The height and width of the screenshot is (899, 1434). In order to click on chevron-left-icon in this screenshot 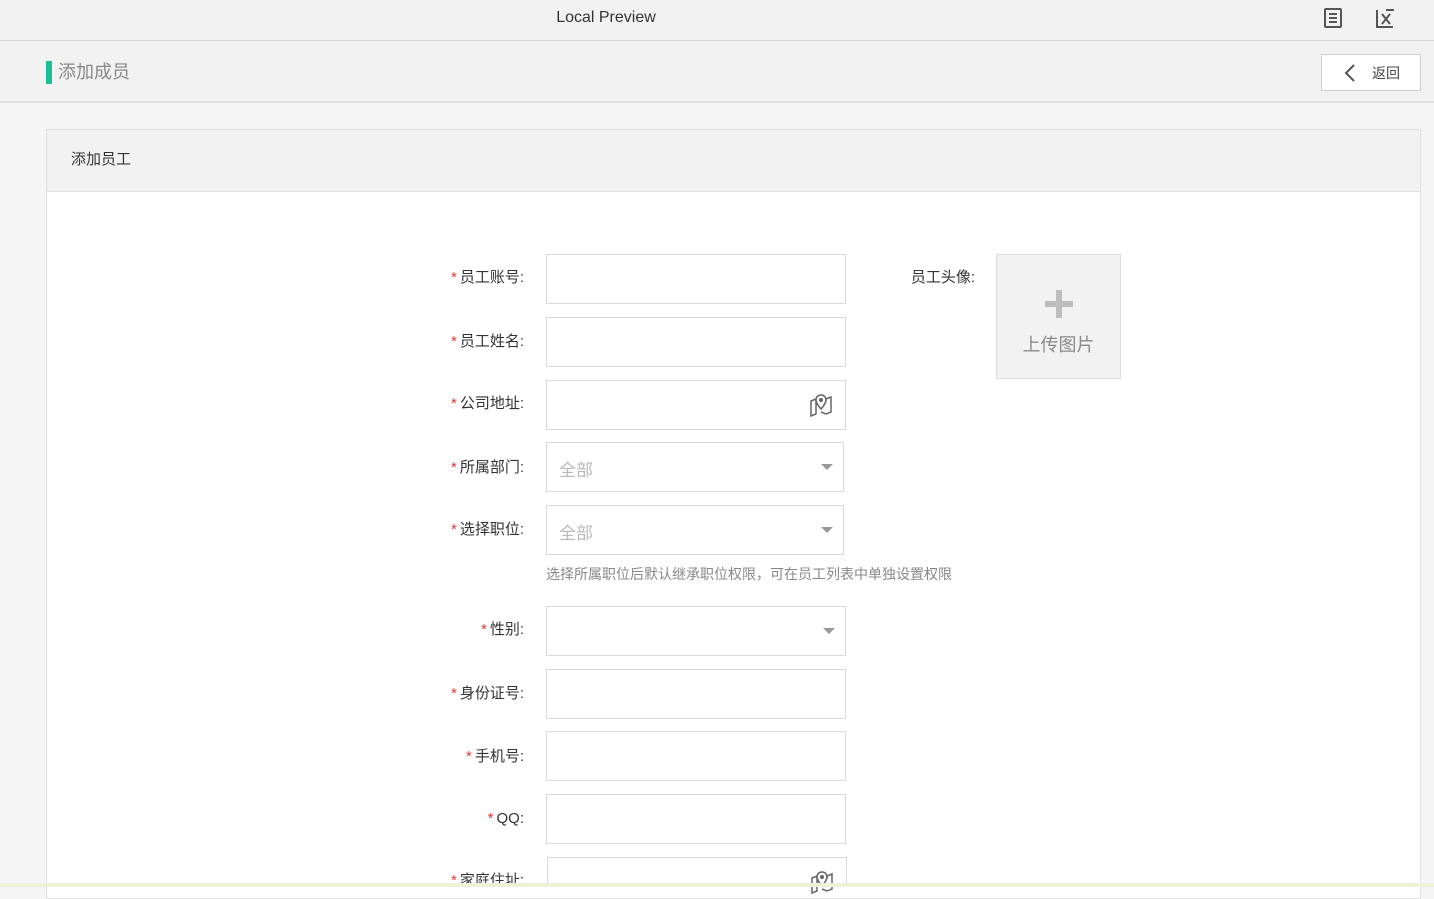, I will do `click(1349, 72)`.